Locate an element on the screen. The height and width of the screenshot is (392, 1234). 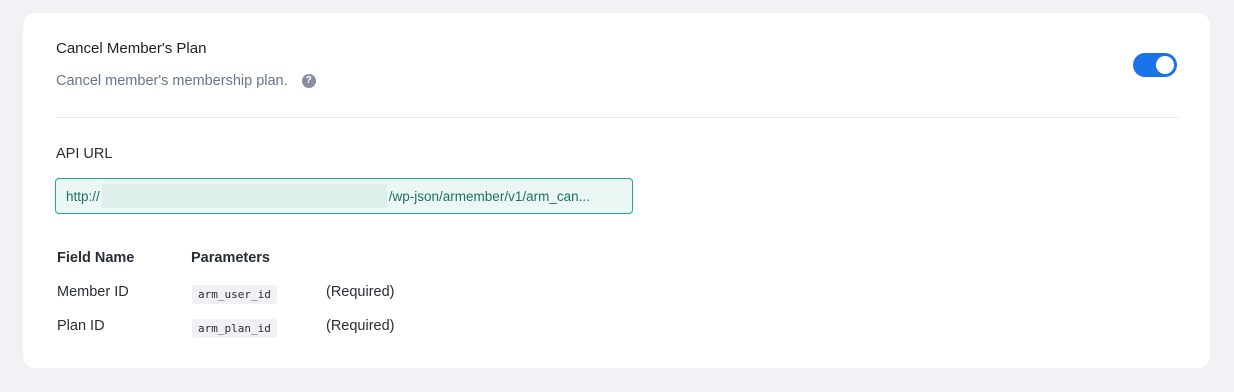
param-arm-plan-id: arm_plan_id is located at coordinates (234, 328).